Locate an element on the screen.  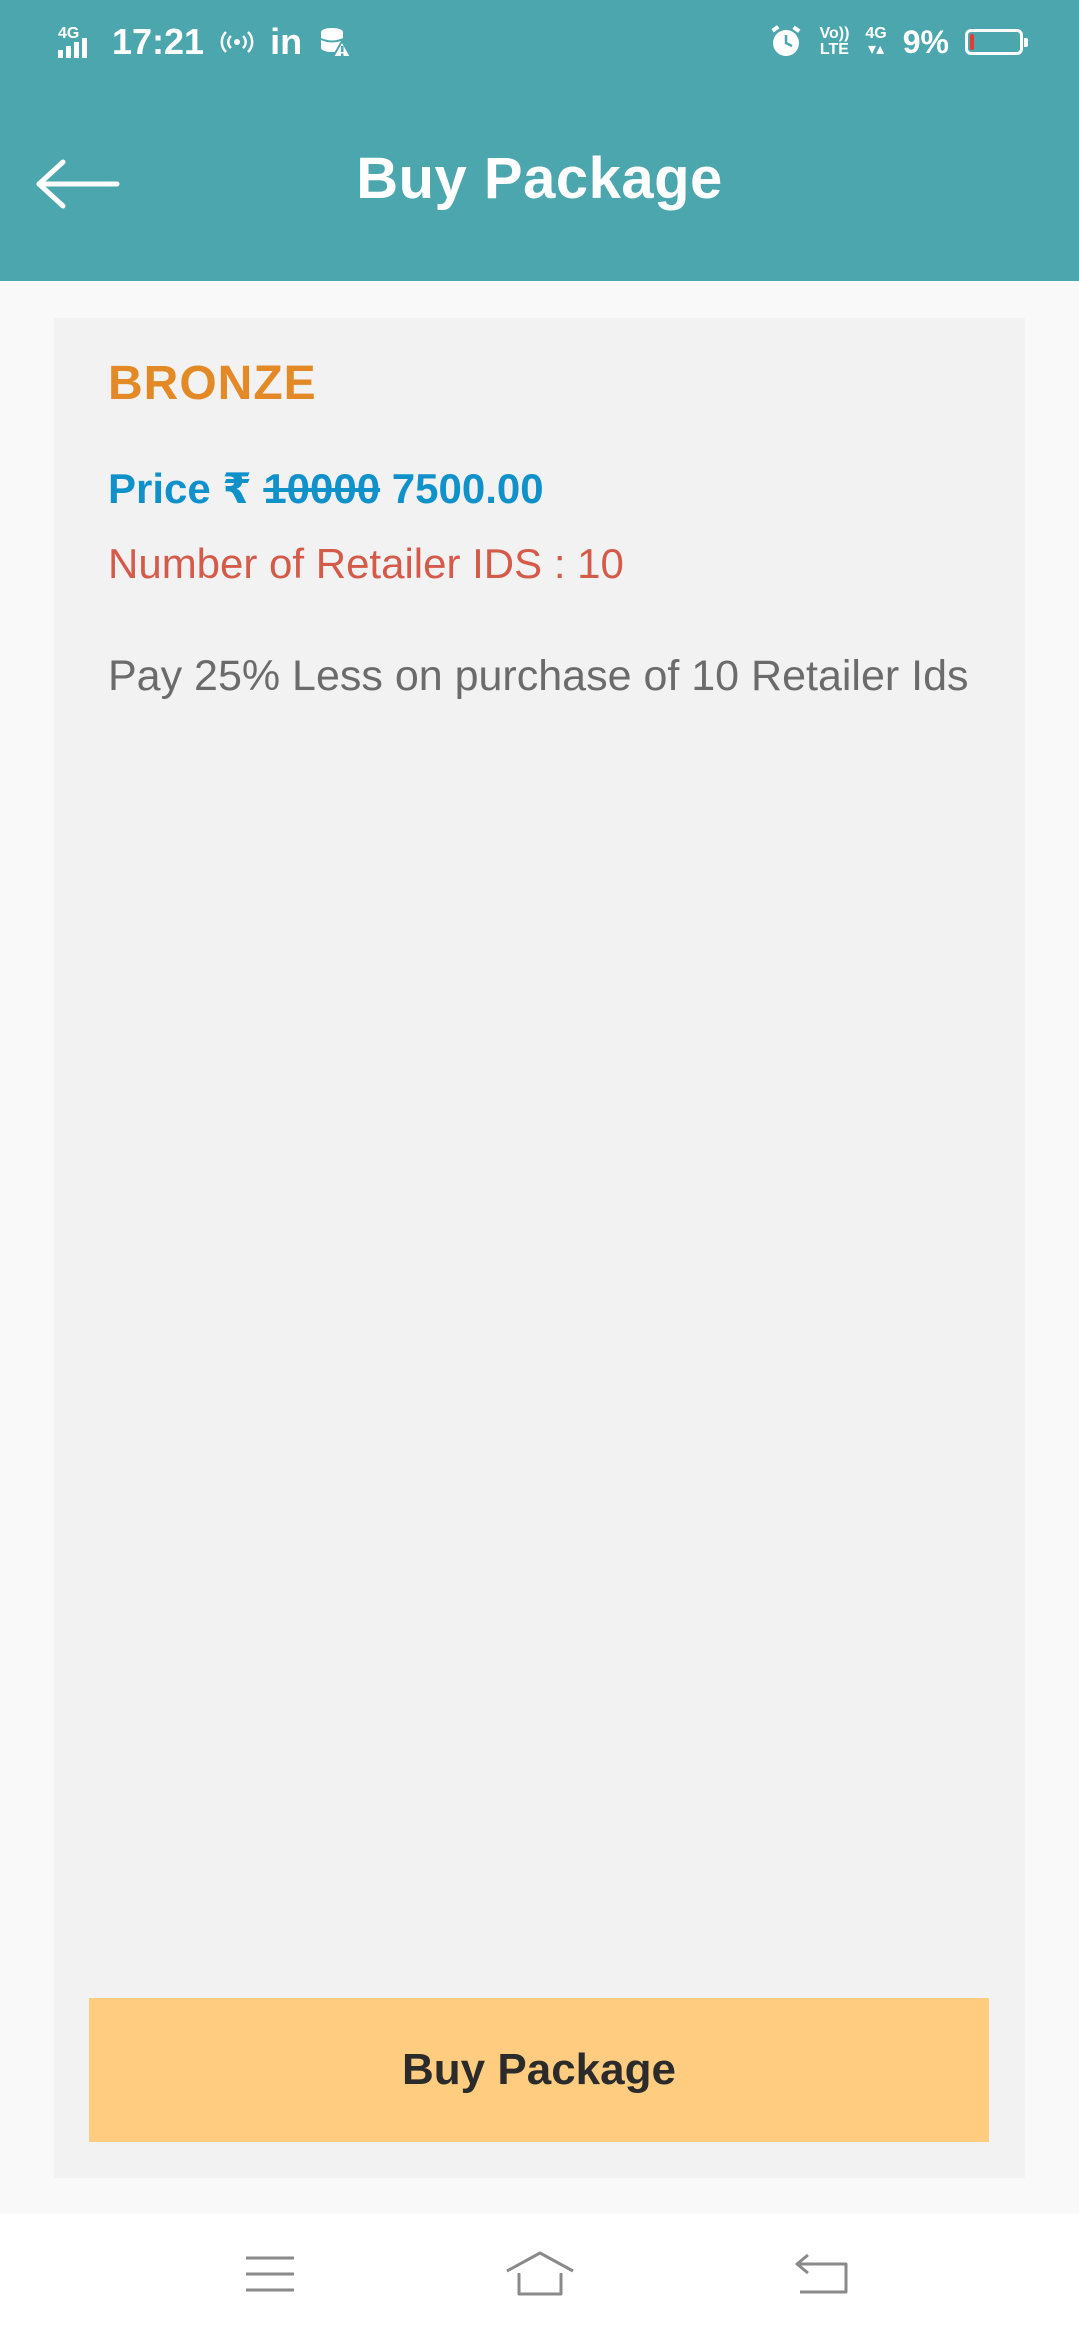
volte-icon: Vo)) LTE is located at coordinates (834, 42).